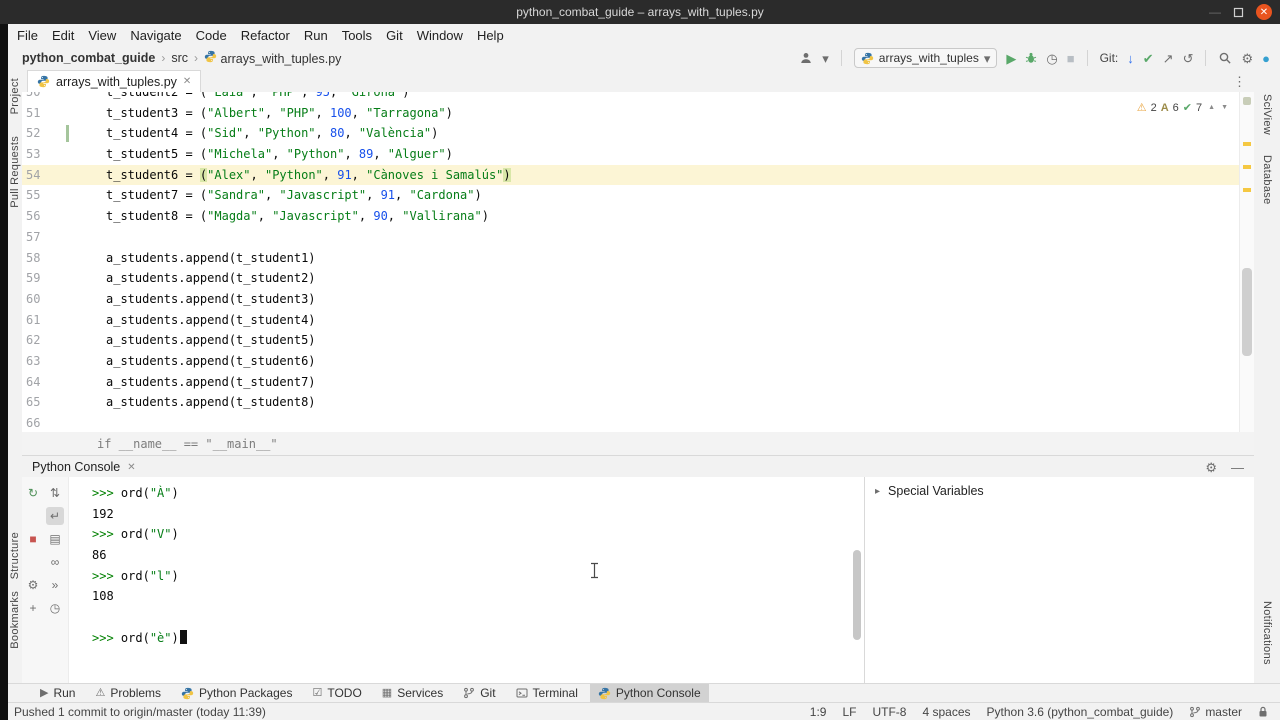  Describe the element at coordinates (946, 712) in the screenshot. I see `indent: 4 spaces` at that location.